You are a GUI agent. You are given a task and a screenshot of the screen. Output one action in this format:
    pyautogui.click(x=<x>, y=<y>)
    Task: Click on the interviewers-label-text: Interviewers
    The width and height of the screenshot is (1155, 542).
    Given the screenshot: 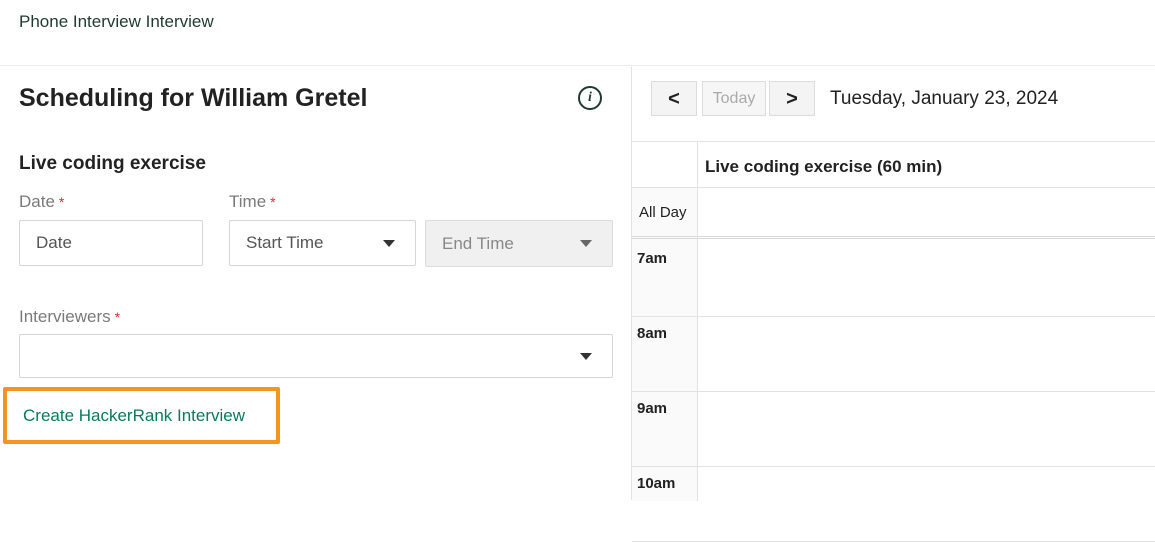 What is the action you would take?
    pyautogui.click(x=65, y=316)
    